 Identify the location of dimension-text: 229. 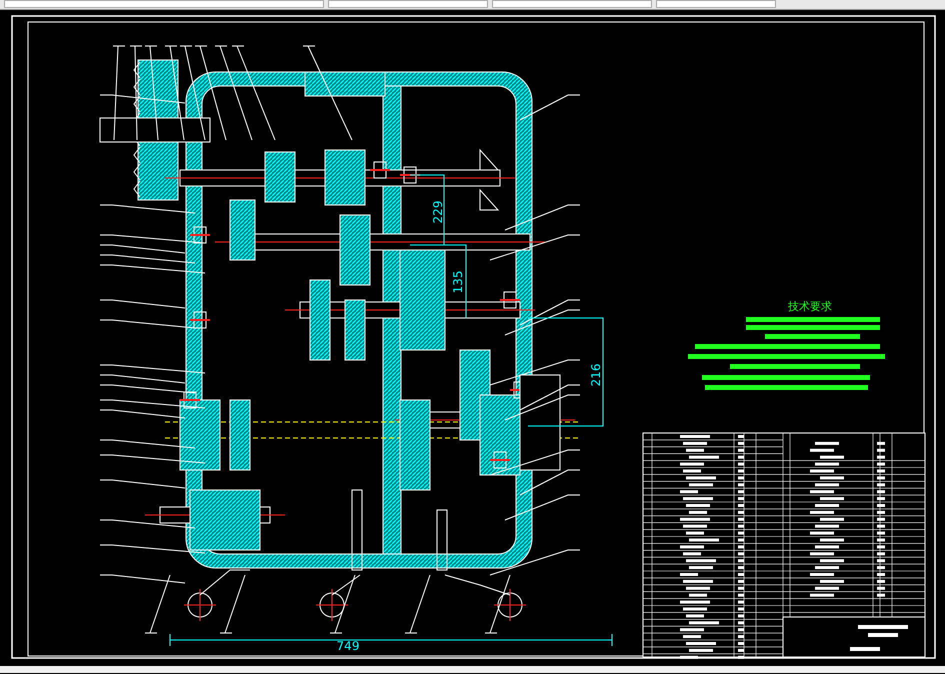
(438, 212).